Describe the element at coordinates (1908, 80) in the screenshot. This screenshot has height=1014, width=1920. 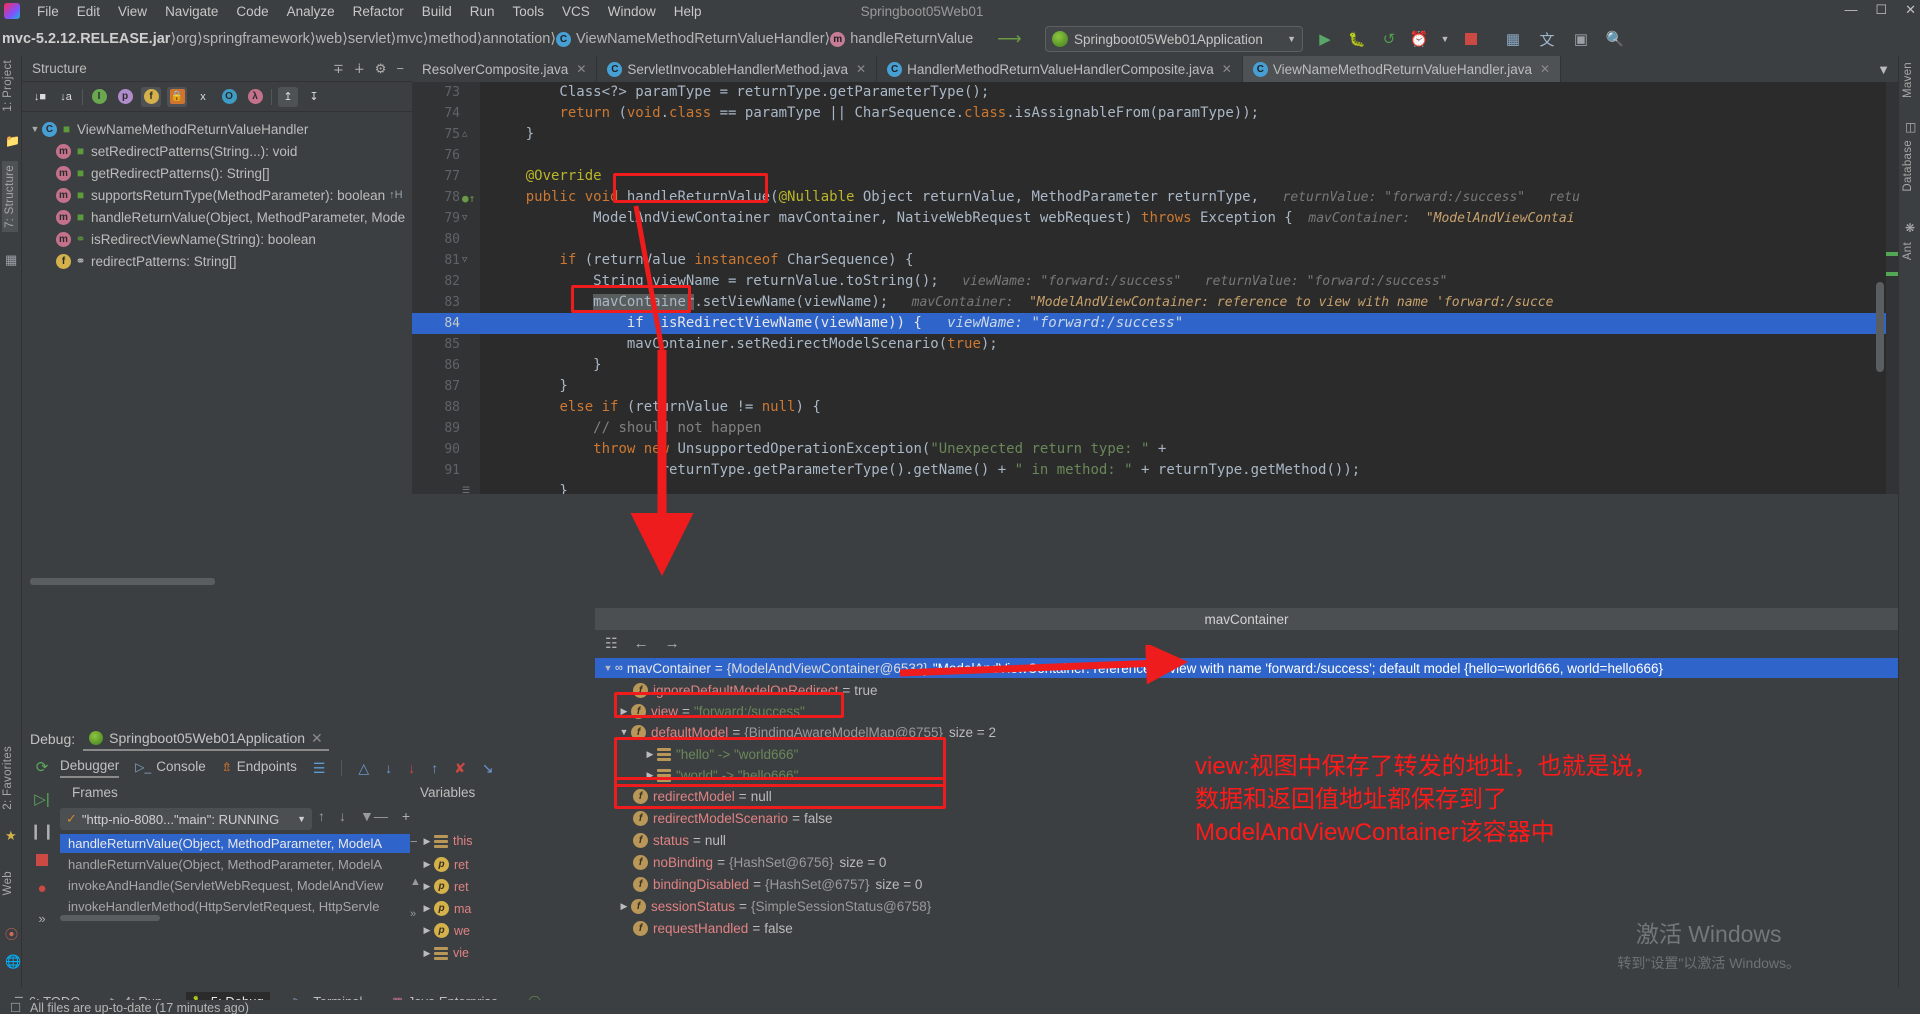
I see `sidebar-item-maven: Maven` at that location.